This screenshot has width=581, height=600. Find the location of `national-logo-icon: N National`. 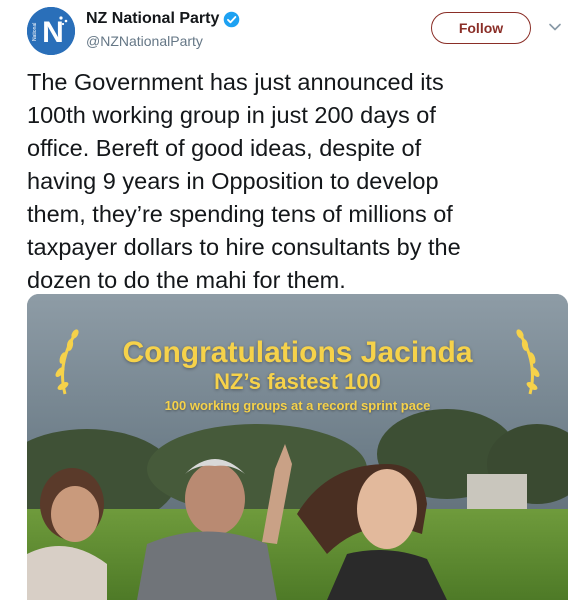

national-logo-icon: N National is located at coordinates (51, 31).